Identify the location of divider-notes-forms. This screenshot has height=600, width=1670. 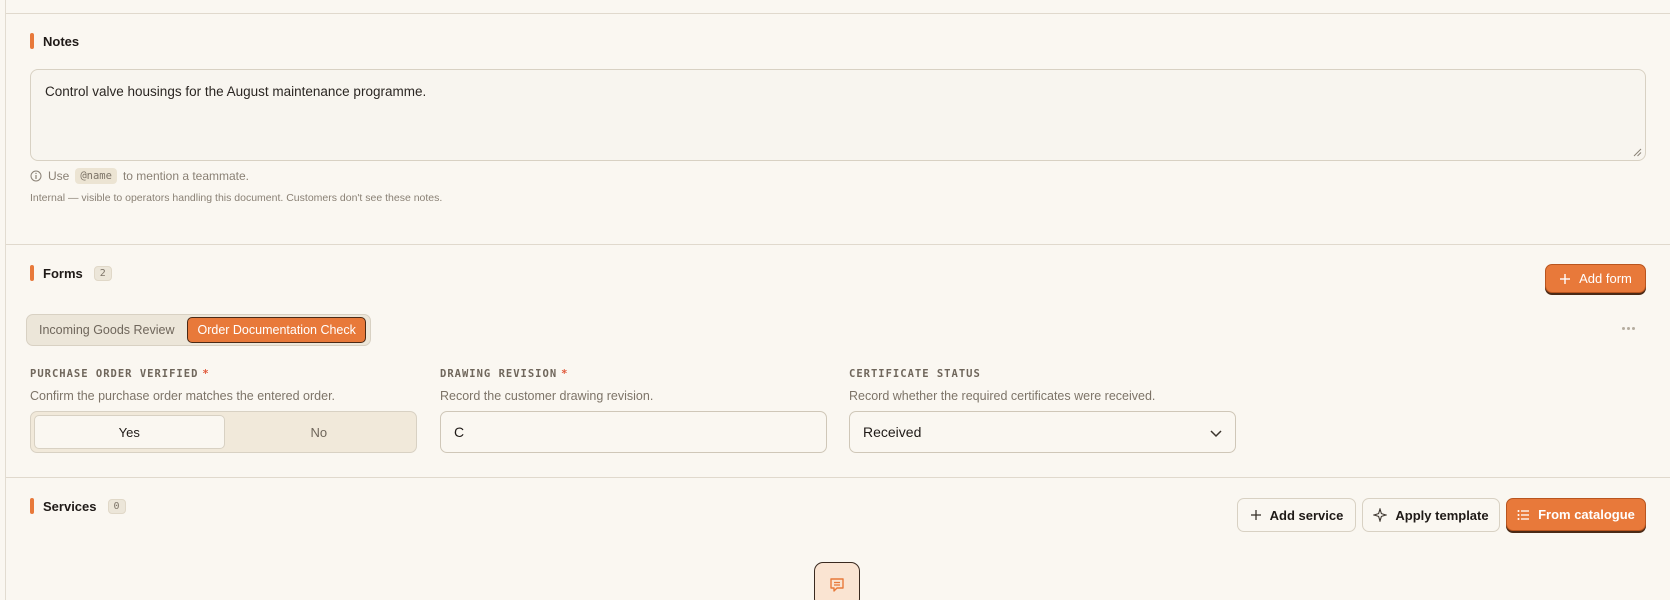
(838, 244).